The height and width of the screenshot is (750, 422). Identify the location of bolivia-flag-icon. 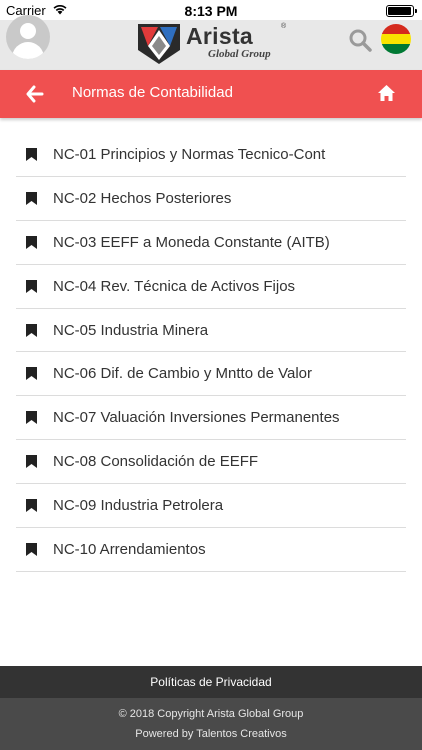
(396, 39).